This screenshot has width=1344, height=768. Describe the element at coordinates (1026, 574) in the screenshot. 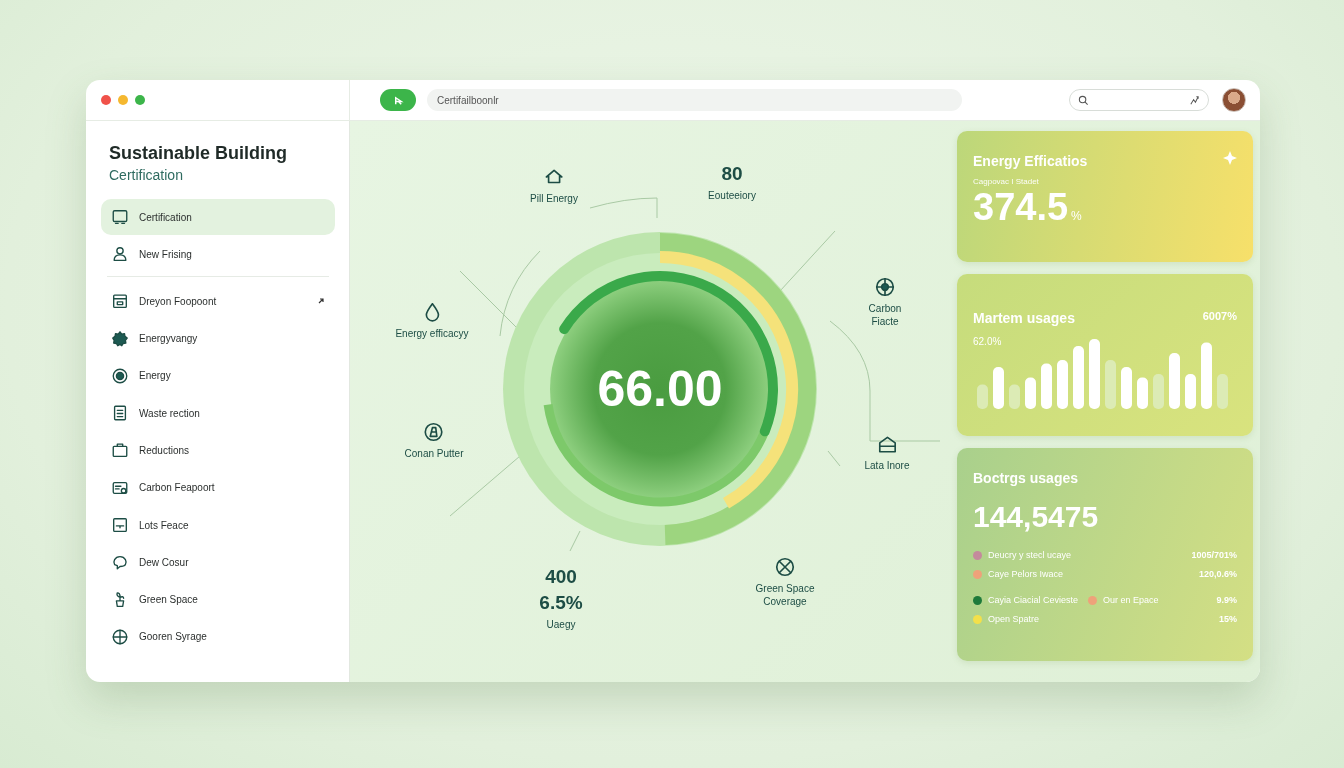

I see `legend-label: Caye Pelors Iwace` at that location.